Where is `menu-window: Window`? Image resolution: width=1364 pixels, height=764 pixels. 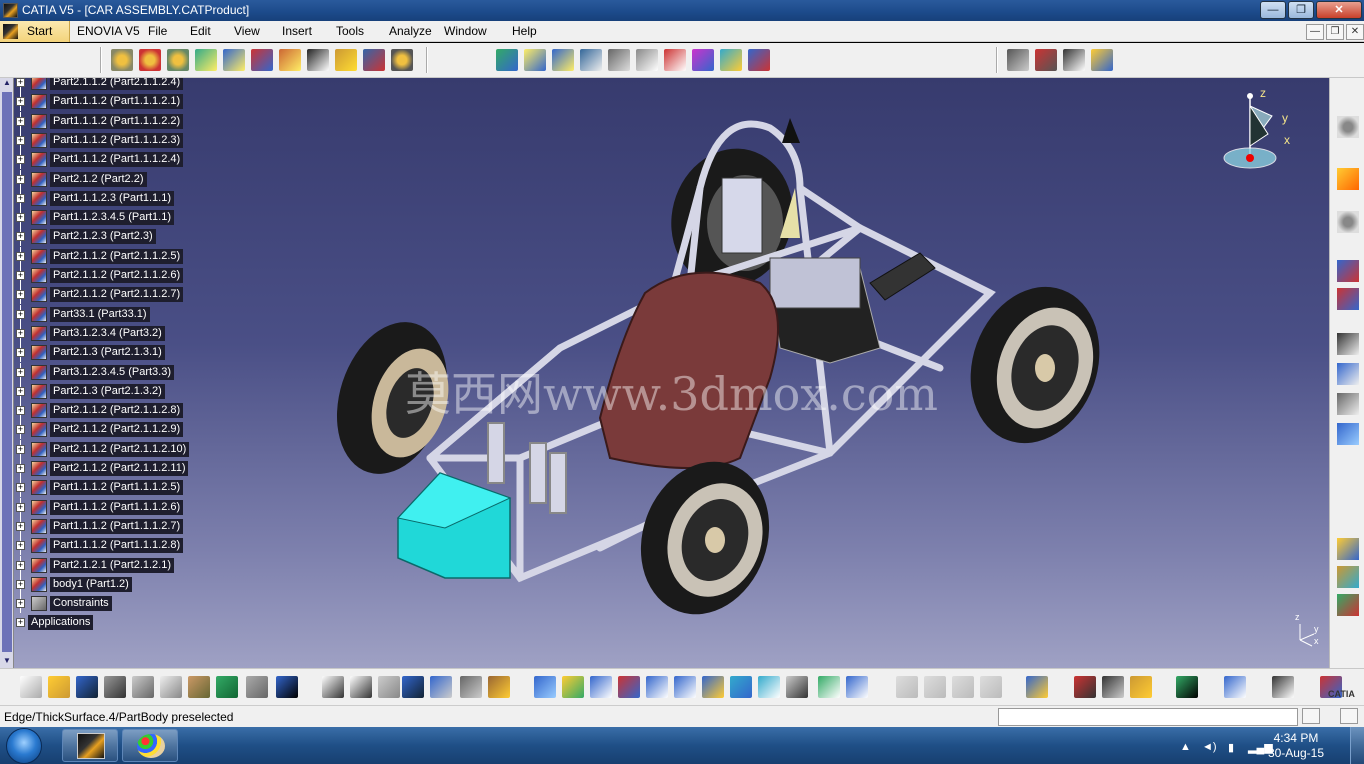 menu-window: Window is located at coordinates (465, 31).